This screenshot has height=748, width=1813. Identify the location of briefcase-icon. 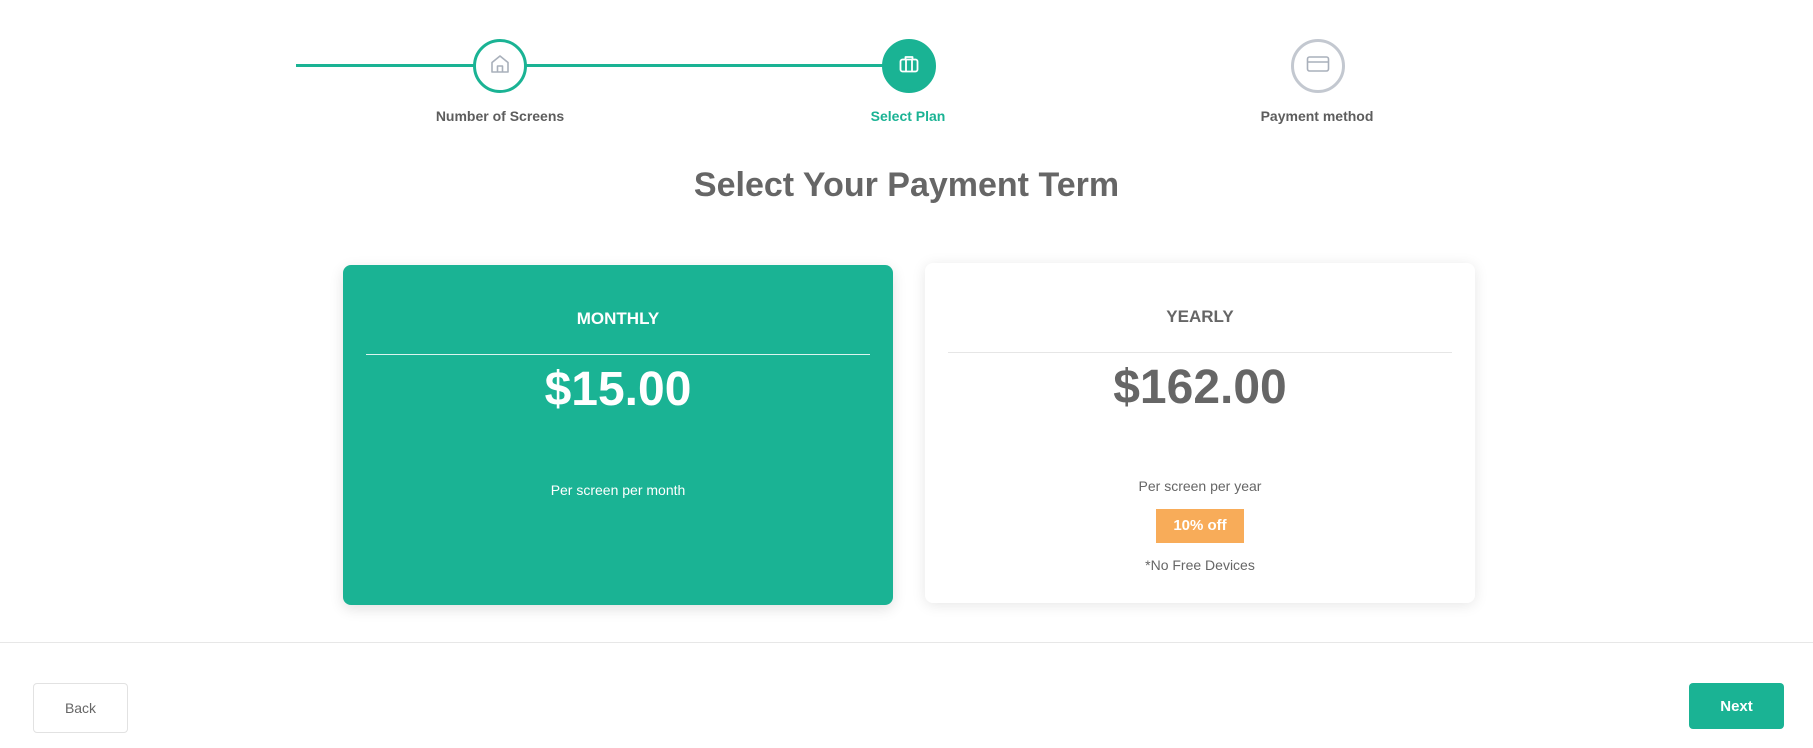
(909, 66).